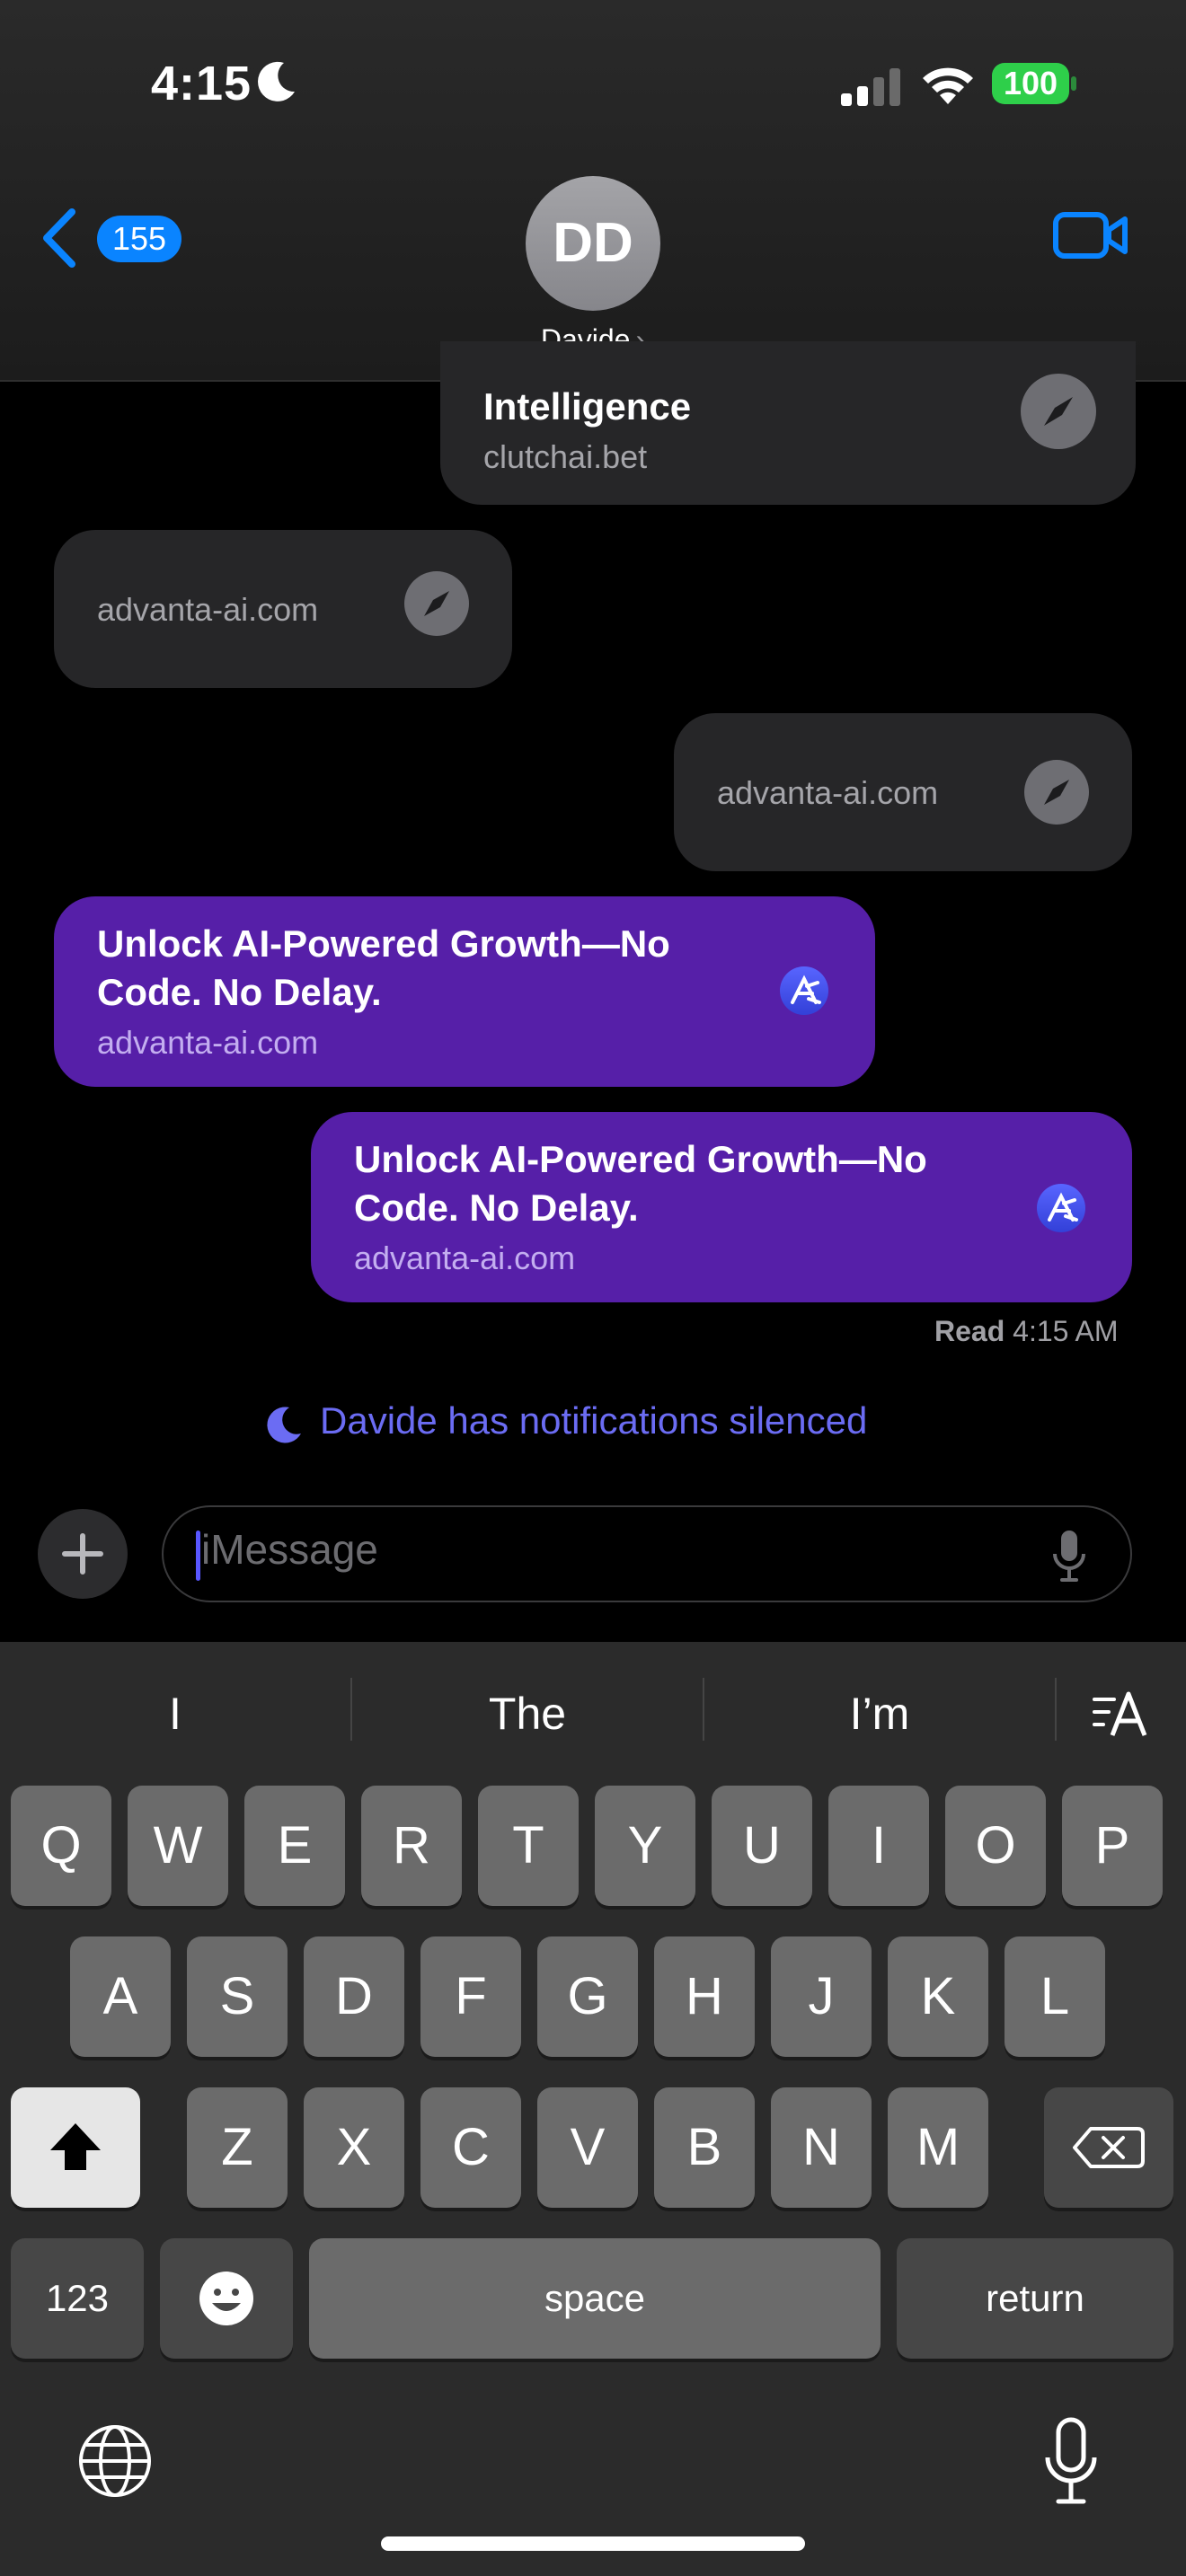 The image size is (1186, 2576). What do you see at coordinates (175, 1714) in the screenshot?
I see `suggestion-1: I` at bounding box center [175, 1714].